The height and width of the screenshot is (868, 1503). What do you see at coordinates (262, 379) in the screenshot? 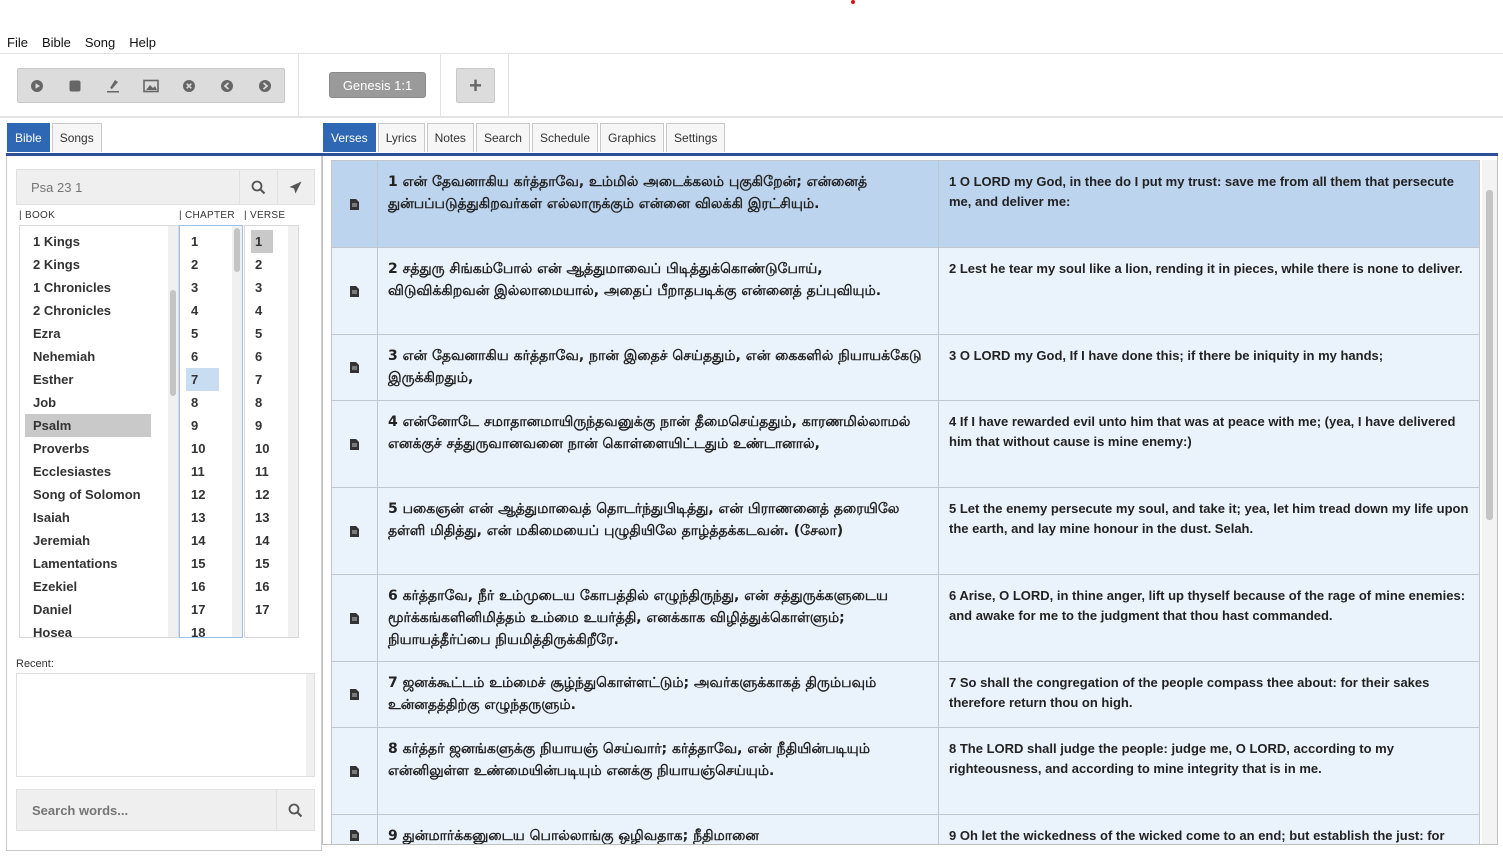
I see `verse-list-item: 7` at bounding box center [262, 379].